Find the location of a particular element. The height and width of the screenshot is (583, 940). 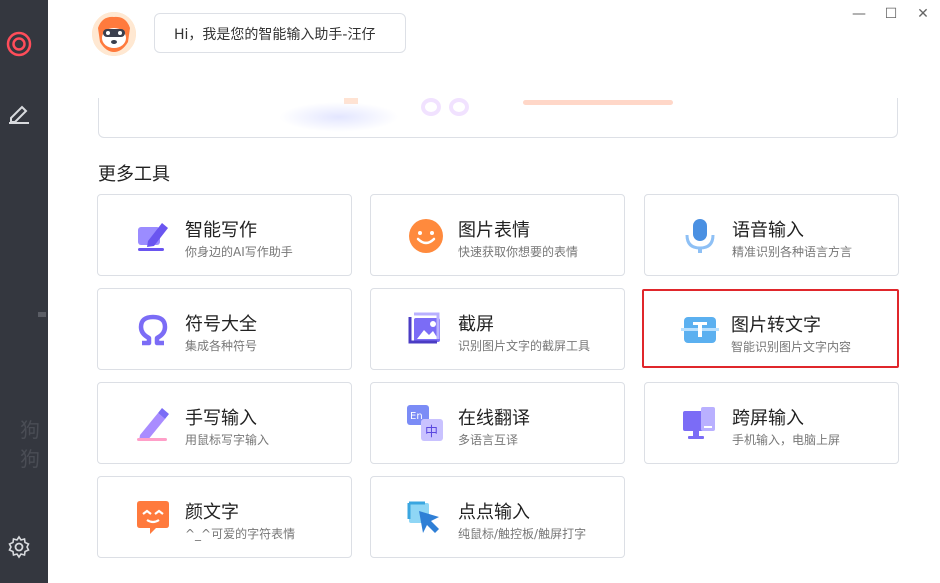

pencil-icon is located at coordinates (153, 424).